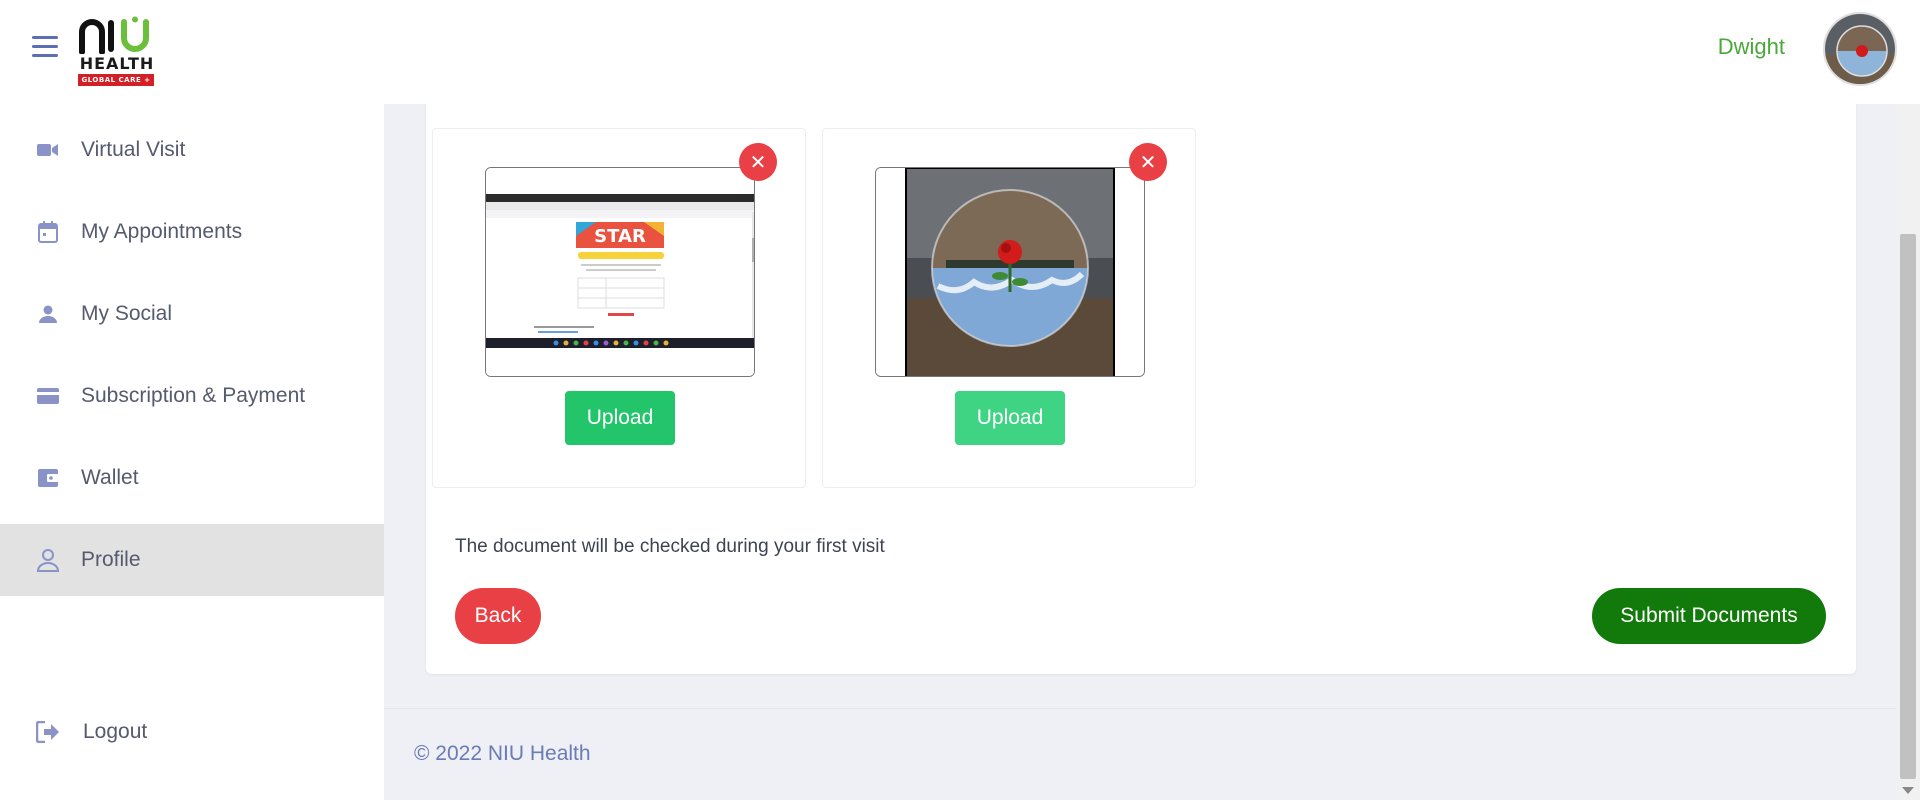 The width and height of the screenshot is (1920, 800). Describe the element at coordinates (498, 616) in the screenshot. I see `back-button: Back` at that location.